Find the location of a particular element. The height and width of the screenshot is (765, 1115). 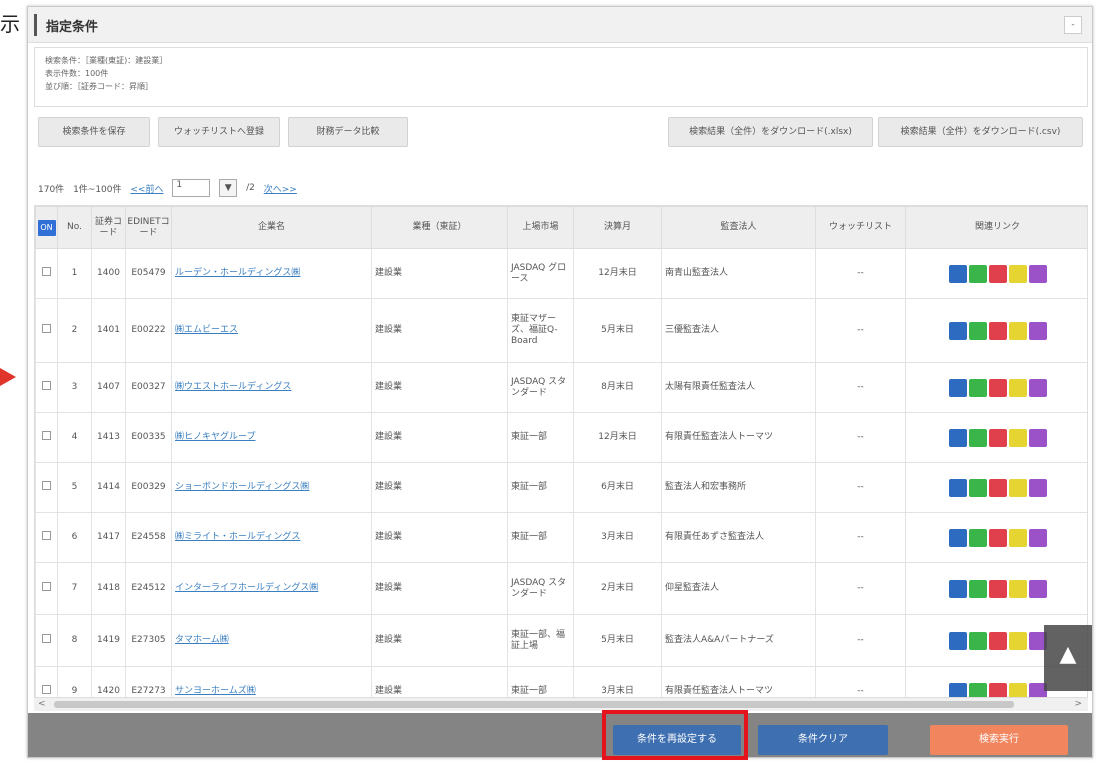

security-code: 1407 is located at coordinates (108, 387).